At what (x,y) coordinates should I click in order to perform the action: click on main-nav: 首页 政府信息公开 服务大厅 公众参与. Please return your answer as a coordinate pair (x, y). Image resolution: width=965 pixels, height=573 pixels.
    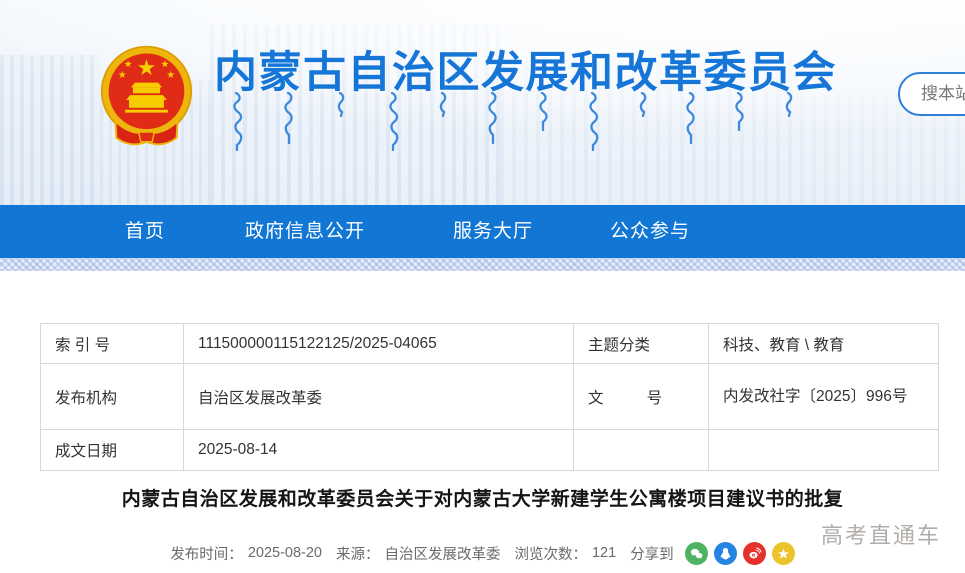
    Looking at the image, I should click on (482, 231).